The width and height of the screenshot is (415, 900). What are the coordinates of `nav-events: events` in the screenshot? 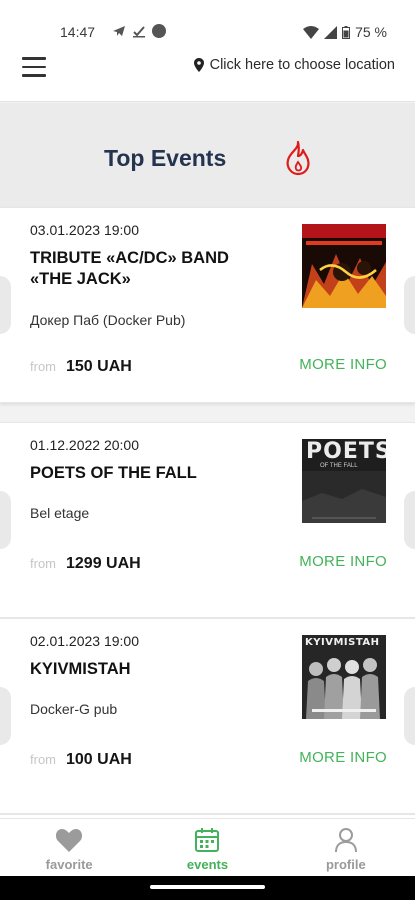 It's located at (207, 847).